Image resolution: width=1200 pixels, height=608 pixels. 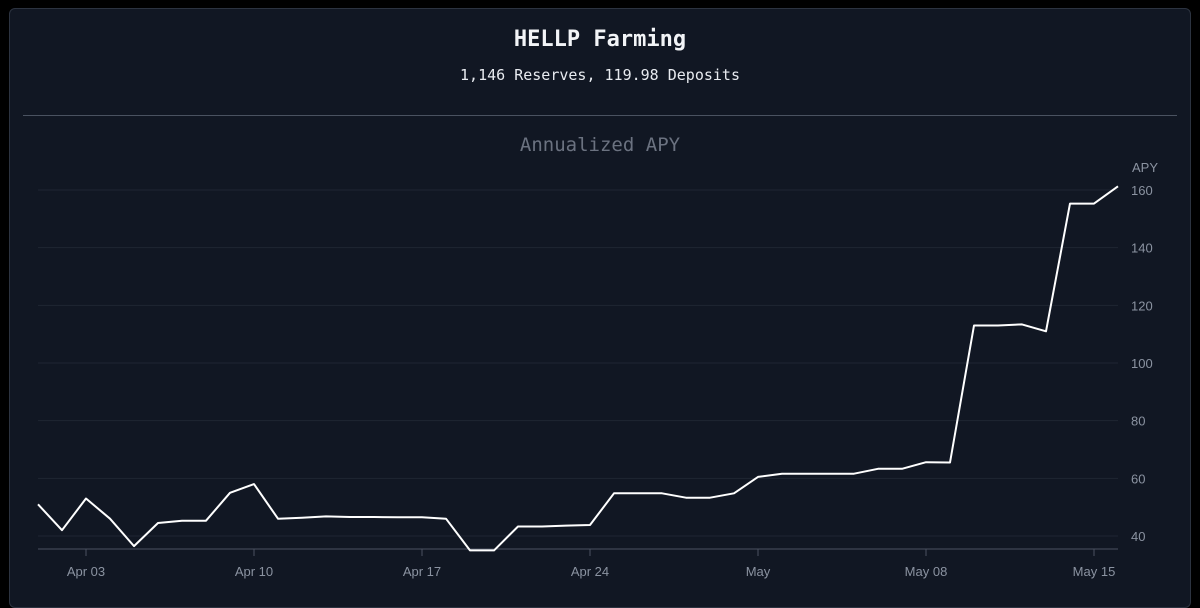 What do you see at coordinates (254, 571) in the screenshot?
I see `x-tick-label: Apr 10` at bounding box center [254, 571].